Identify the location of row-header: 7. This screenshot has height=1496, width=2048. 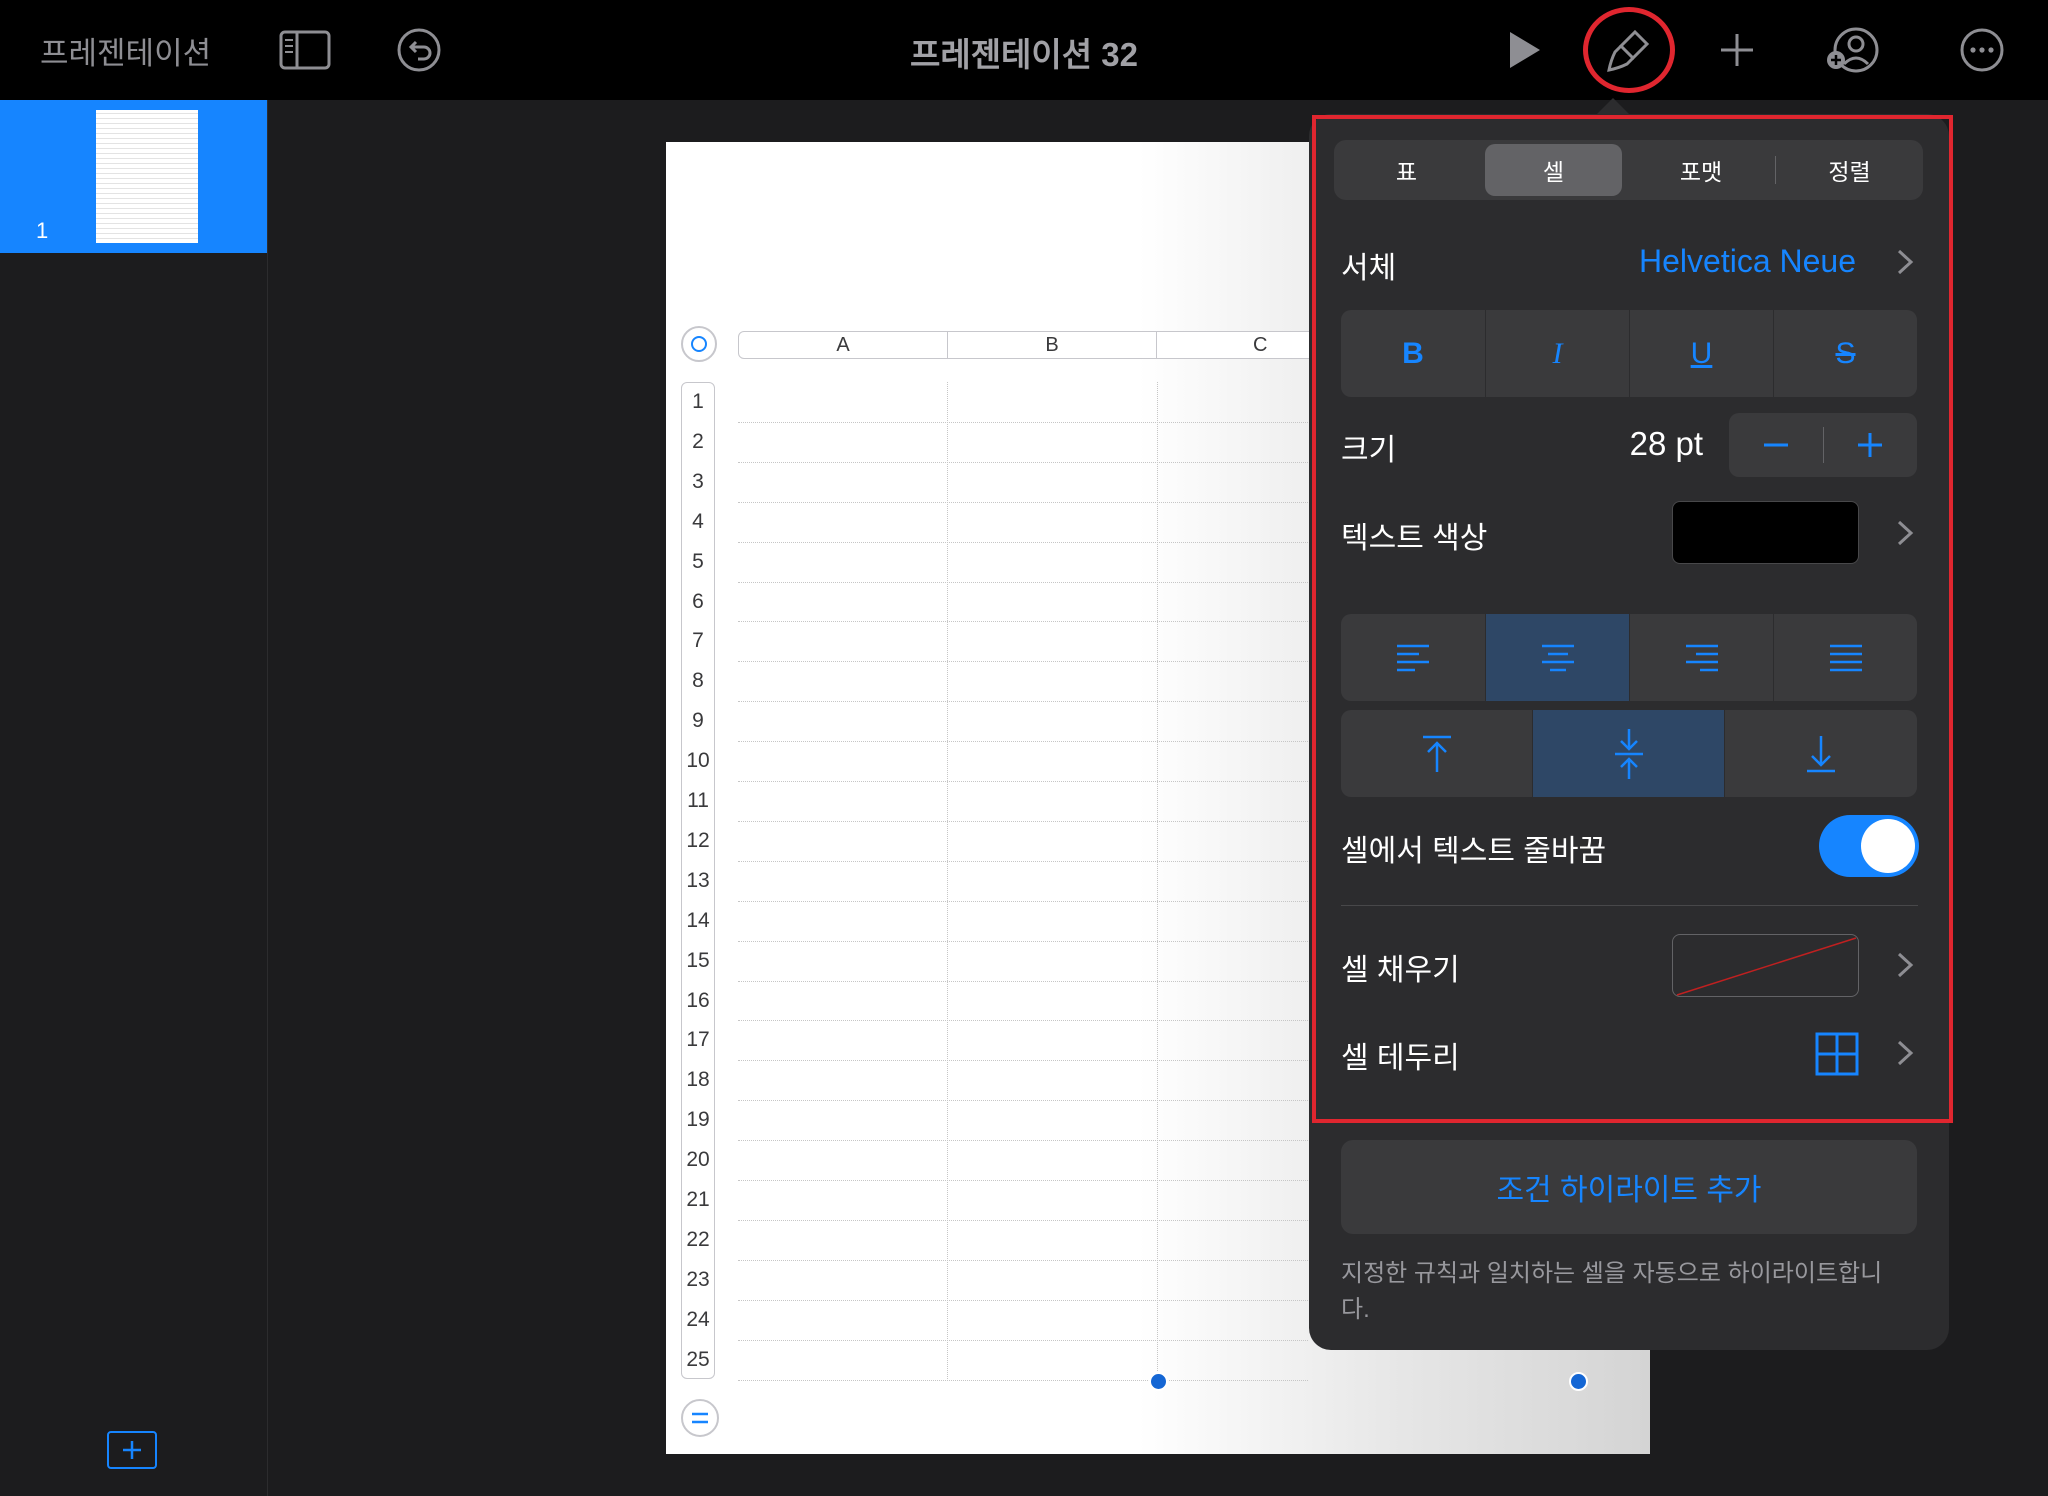
(698, 641).